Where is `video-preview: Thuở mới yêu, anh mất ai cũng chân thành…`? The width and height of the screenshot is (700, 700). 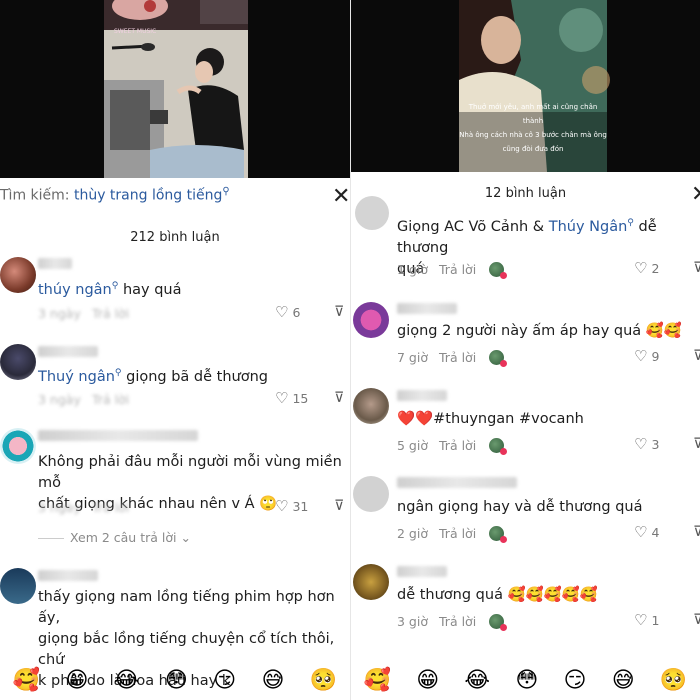 video-preview: Thuở mới yêu, anh mất ai cũng chân thành… is located at coordinates (525, 86).